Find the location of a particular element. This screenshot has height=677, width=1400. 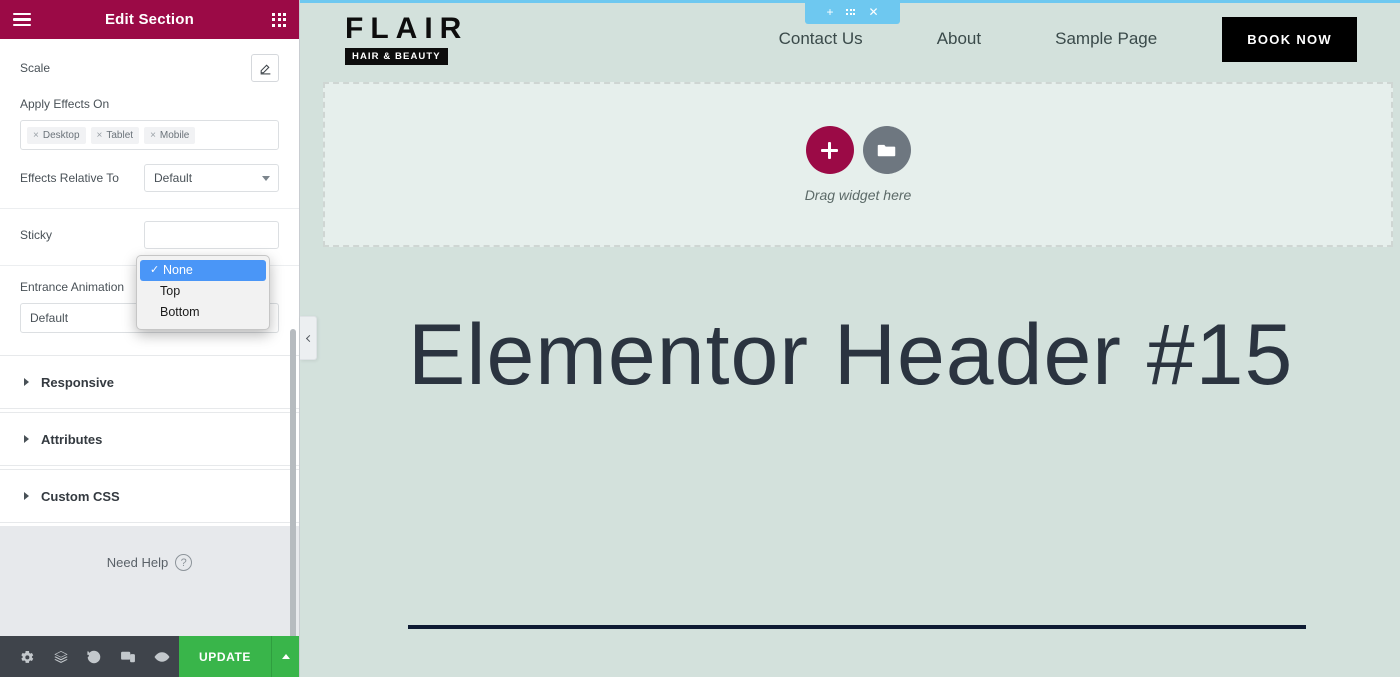

need-help-link: Need Help ? is located at coordinates (149, 548).